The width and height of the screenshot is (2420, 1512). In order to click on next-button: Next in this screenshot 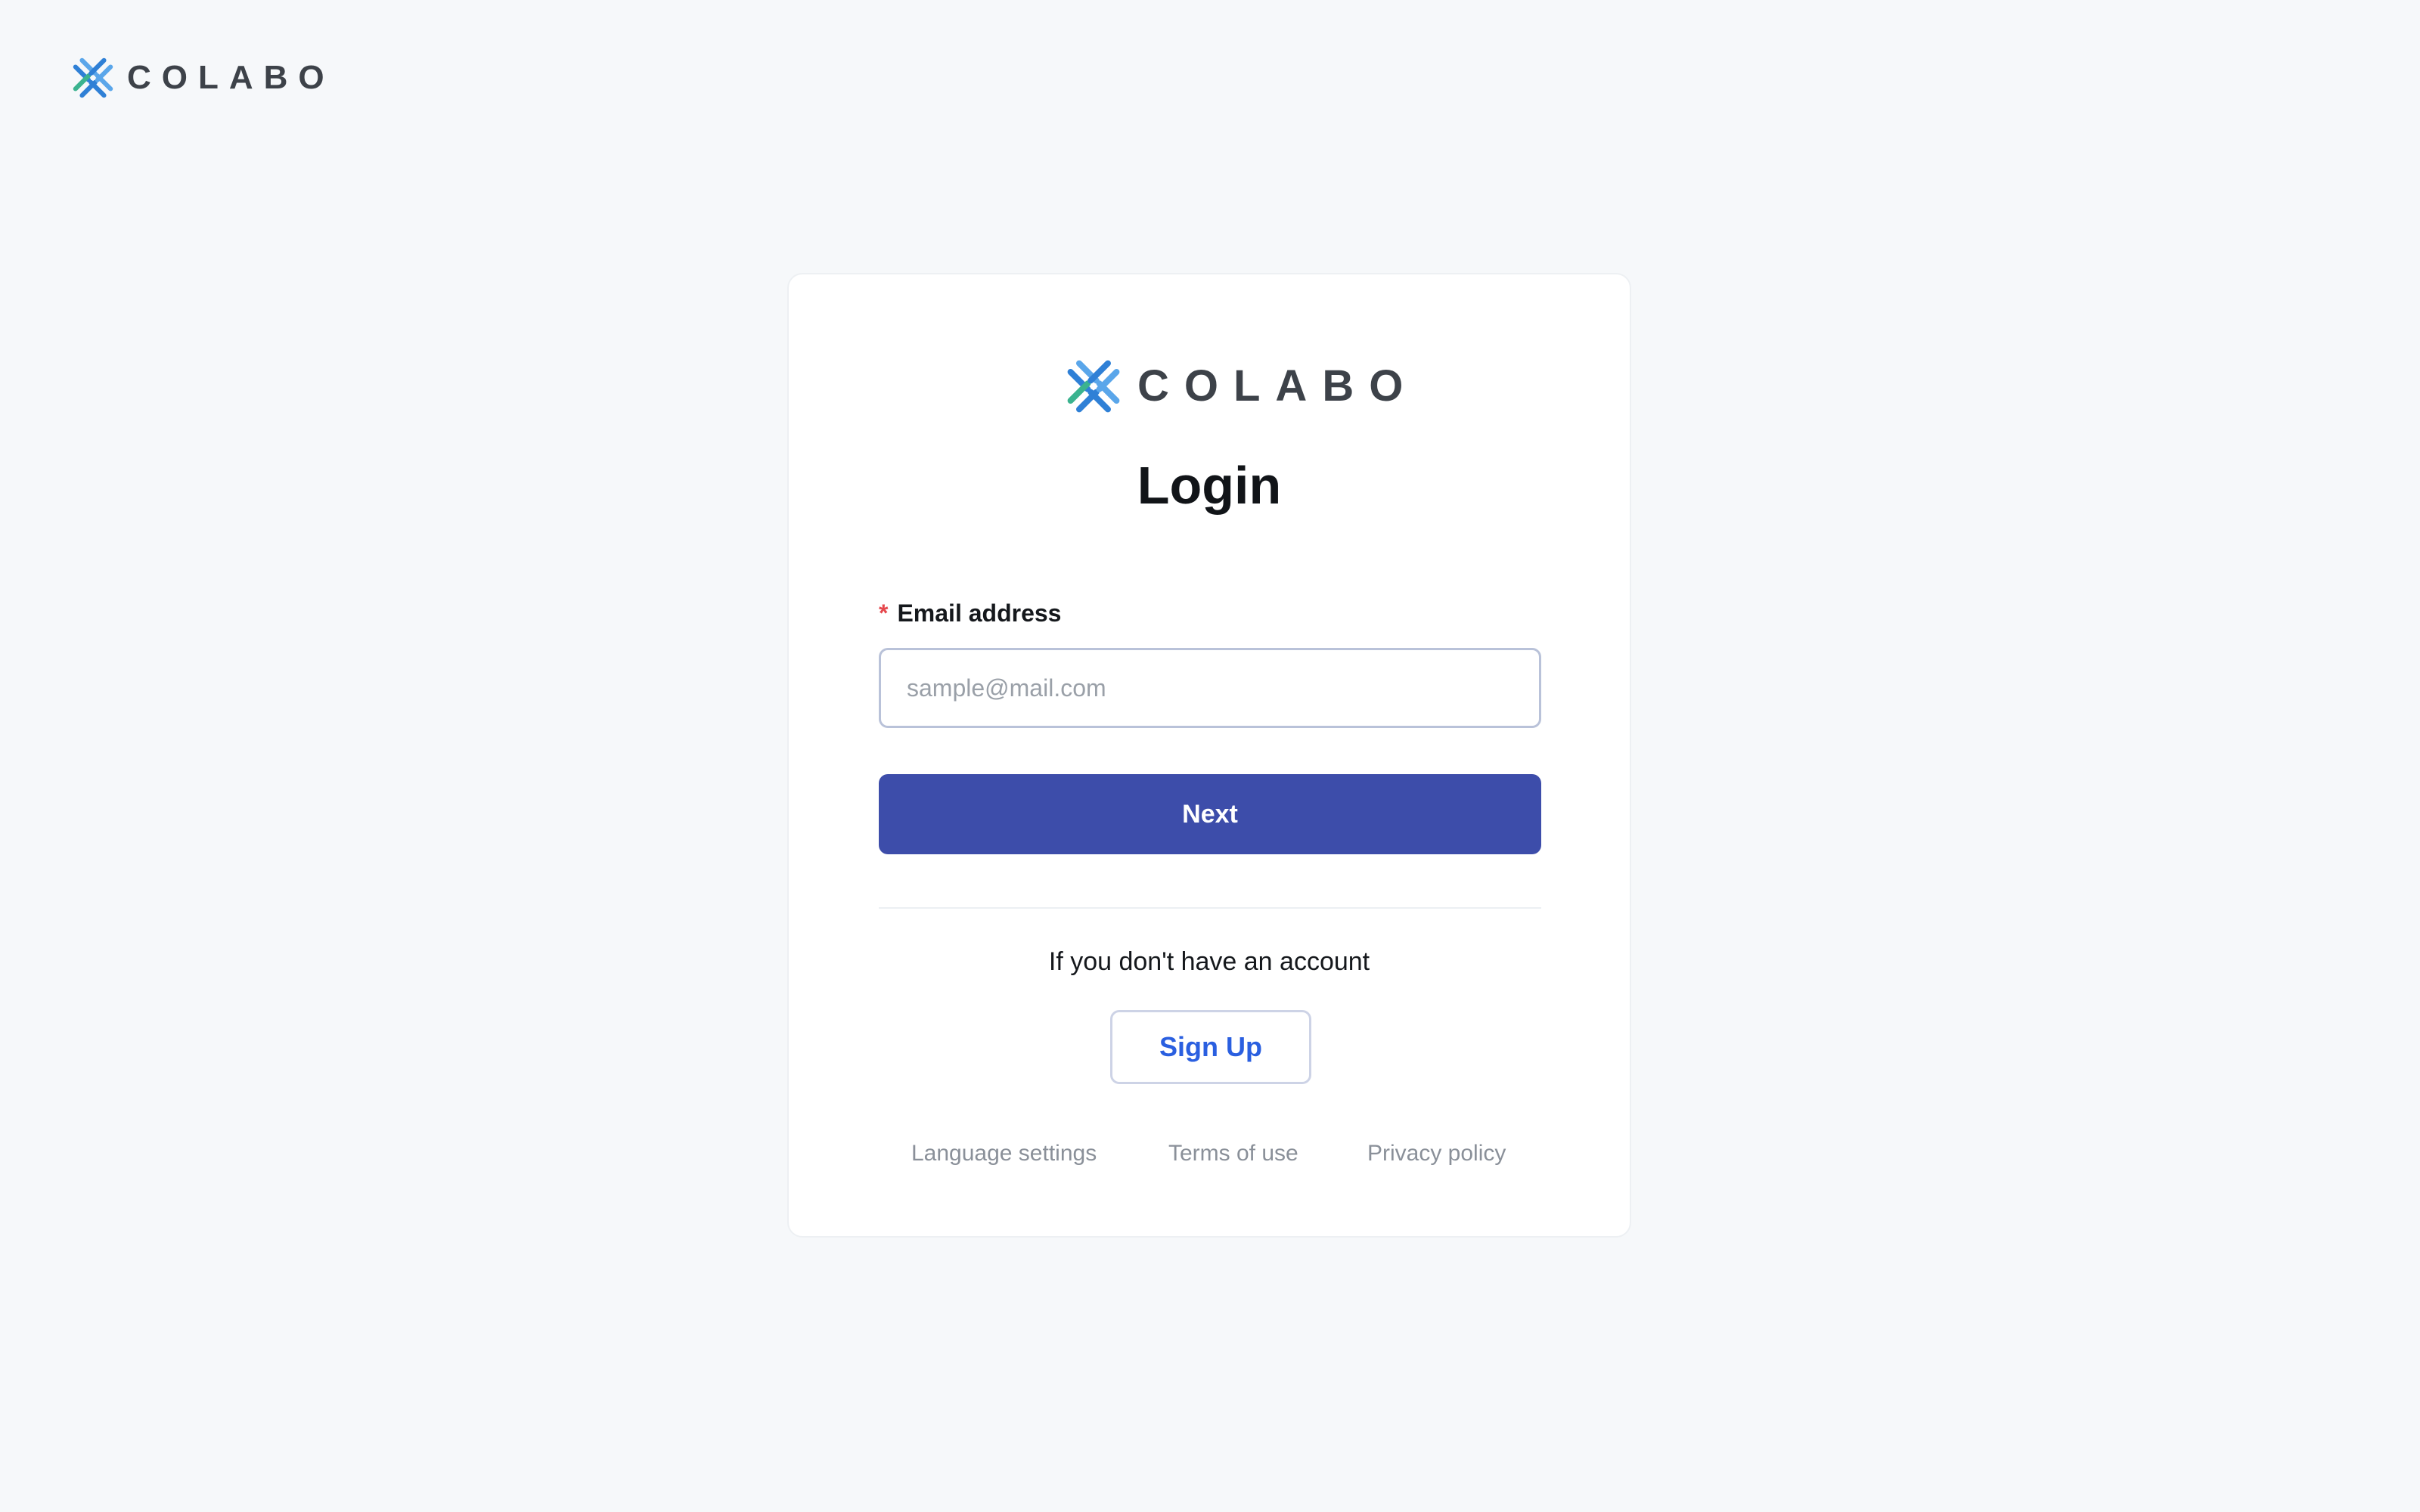, I will do `click(1210, 814)`.